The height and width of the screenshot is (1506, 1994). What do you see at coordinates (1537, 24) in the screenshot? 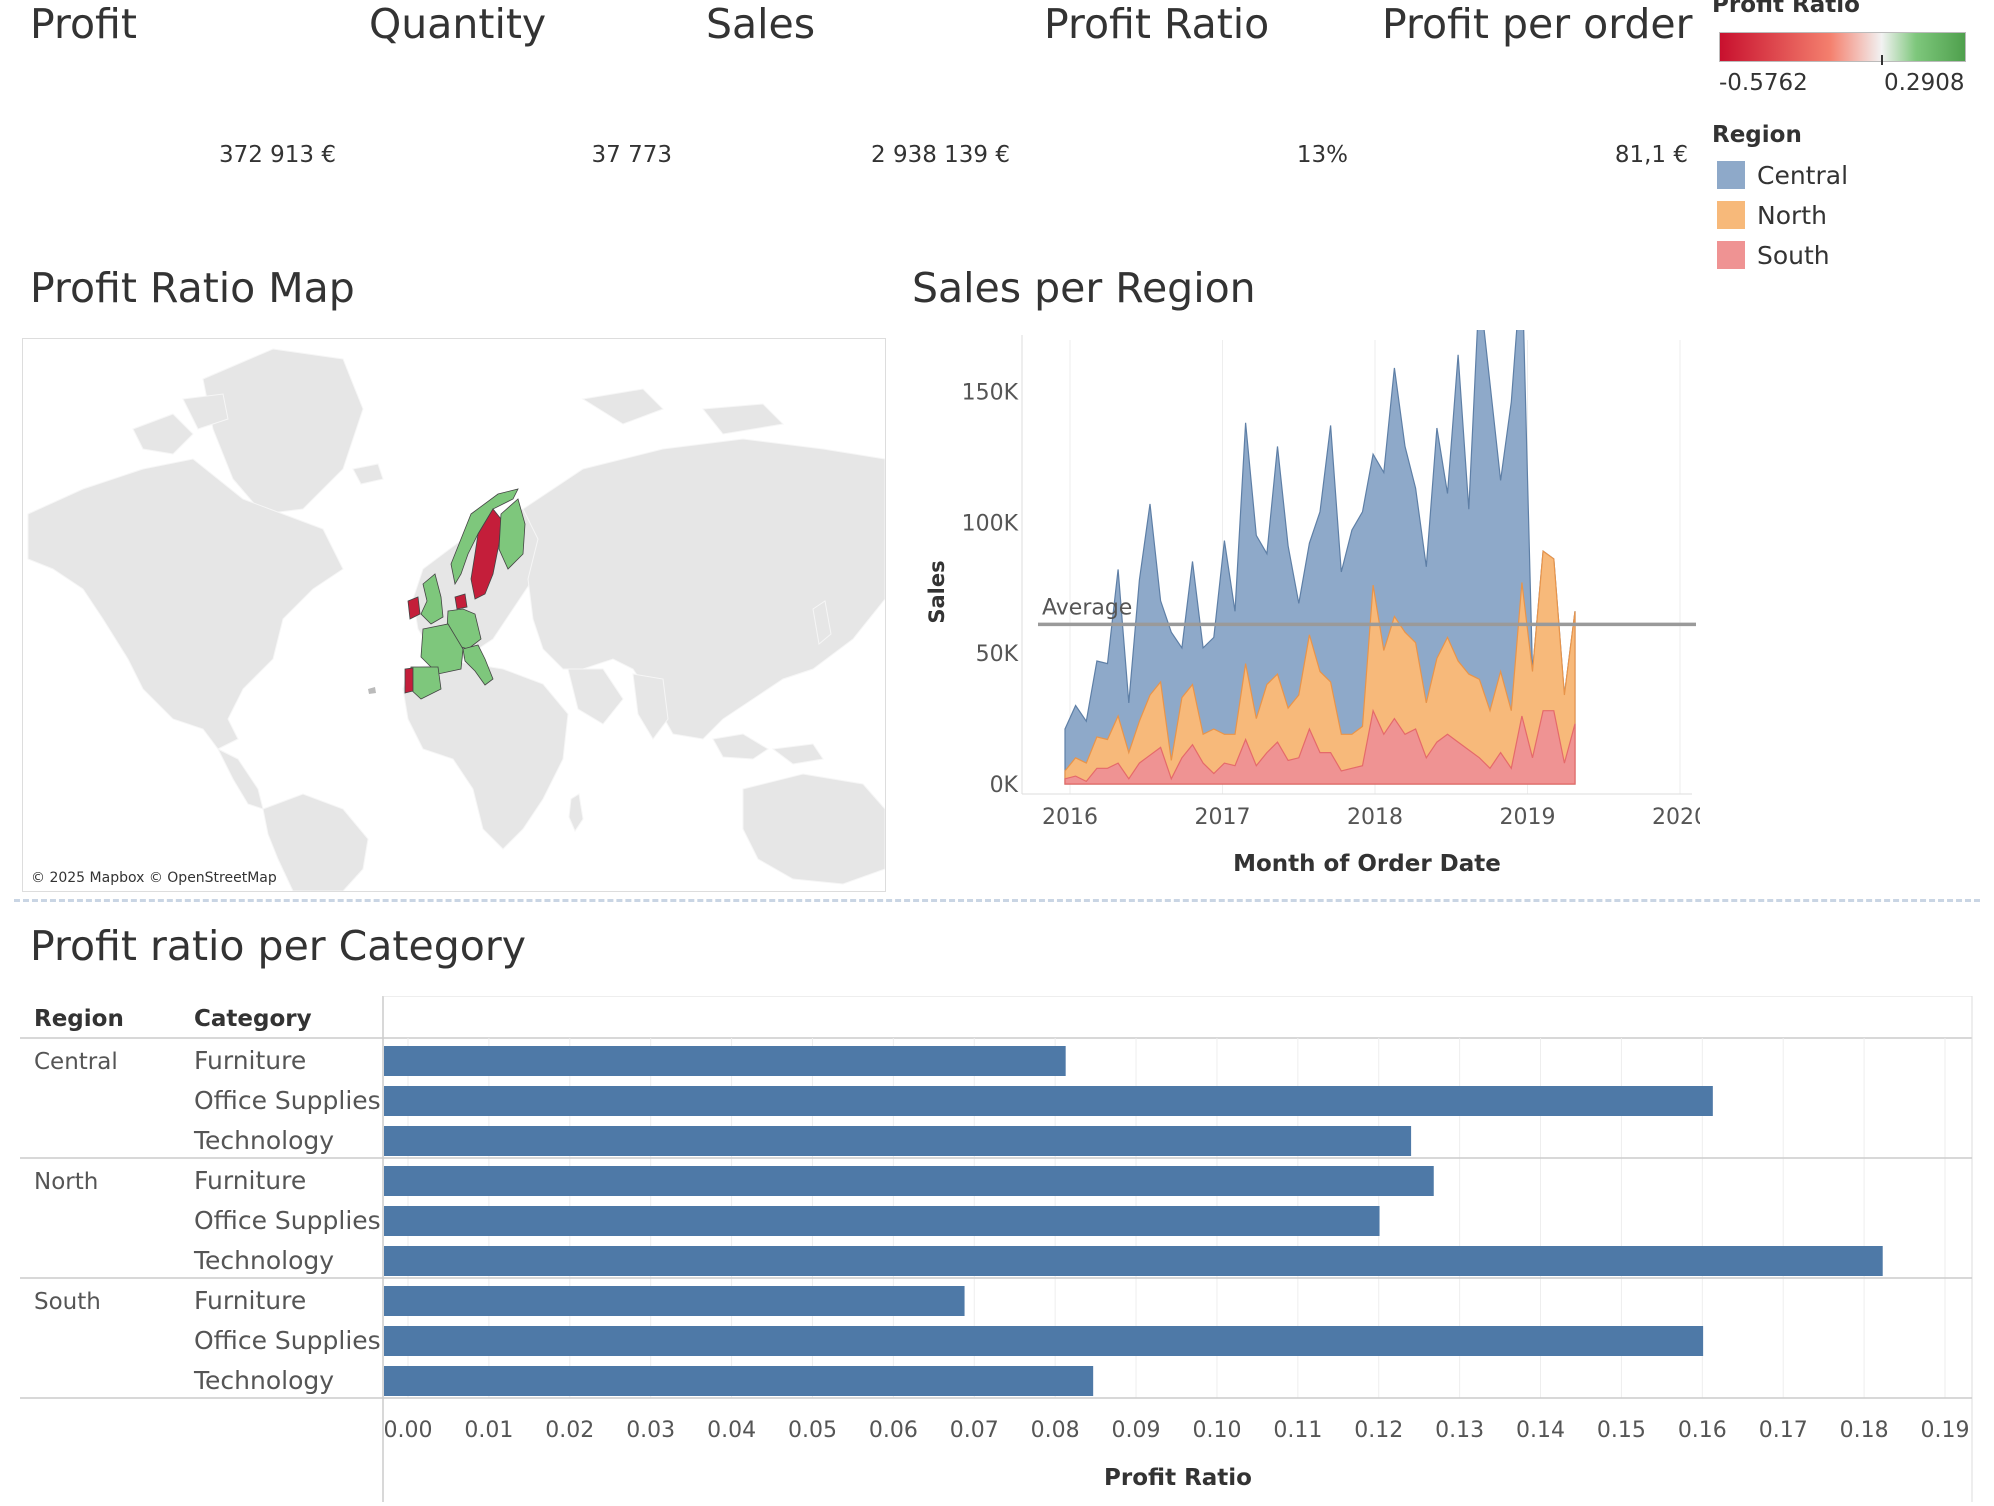
I see `kpi-title-profit-per-order: Profit per order` at bounding box center [1537, 24].